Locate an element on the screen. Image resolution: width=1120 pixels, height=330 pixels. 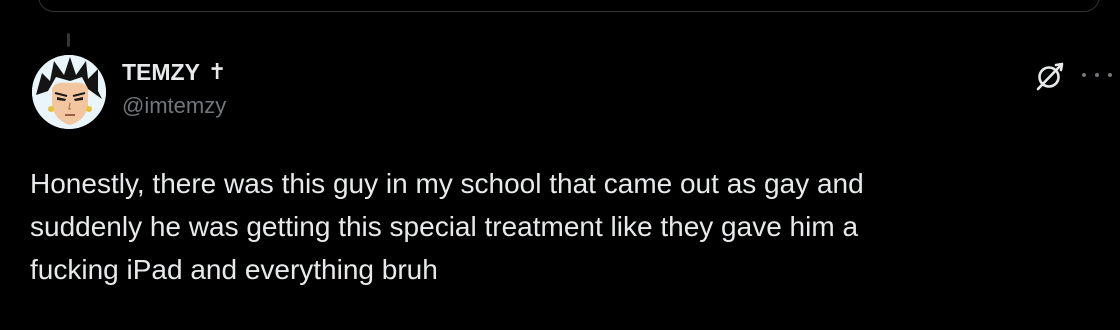
author-display-name-row: TEMZY ✝ is located at coordinates (174, 72).